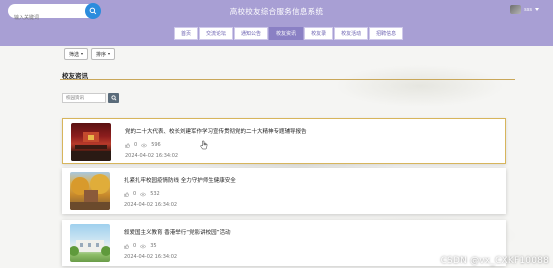 The width and height of the screenshot is (553, 268). I want to click on news-meta: 0 35, so click(140, 246).